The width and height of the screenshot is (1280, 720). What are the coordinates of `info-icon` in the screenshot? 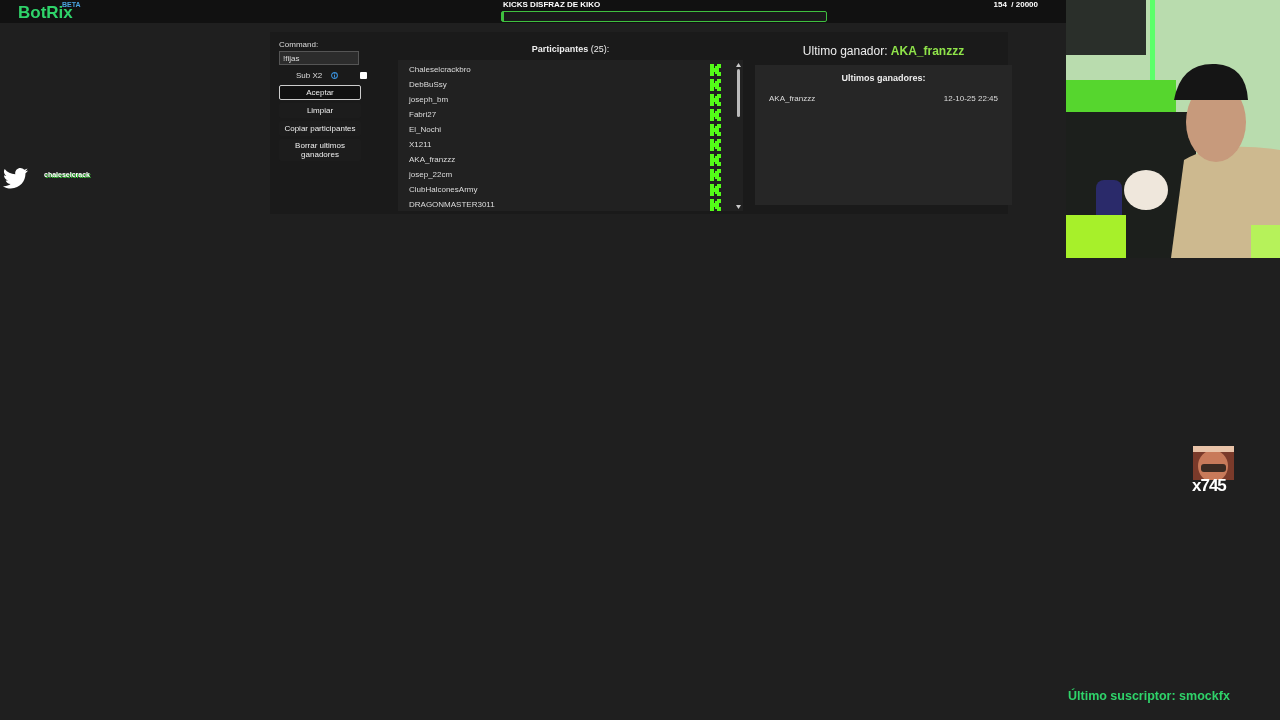 It's located at (335, 75).